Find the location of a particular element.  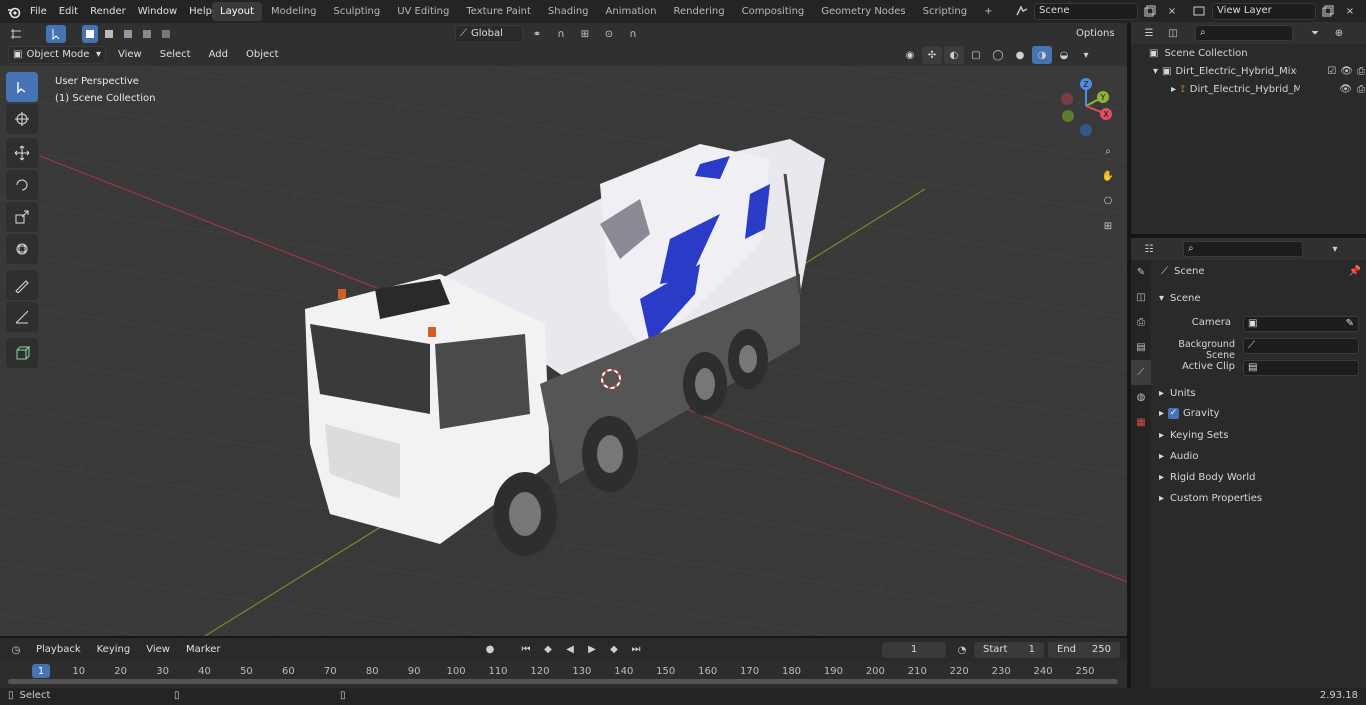

tab-rendering: Rendering is located at coordinates (699, 11).